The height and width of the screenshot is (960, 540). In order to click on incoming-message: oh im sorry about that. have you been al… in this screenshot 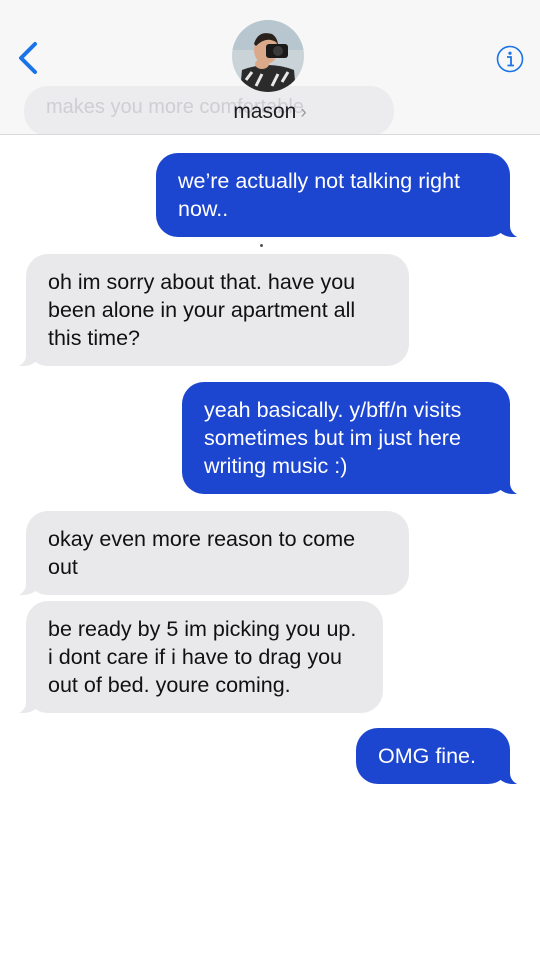, I will do `click(210, 310)`.